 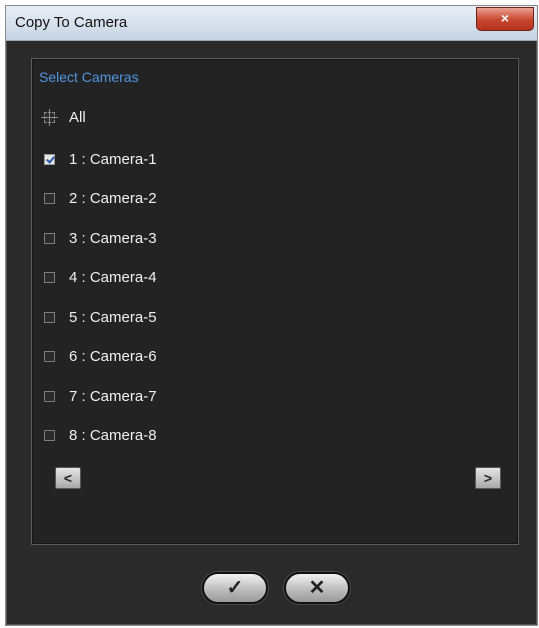 I want to click on camera-label: 6 : Camera-6, so click(x=113, y=356).